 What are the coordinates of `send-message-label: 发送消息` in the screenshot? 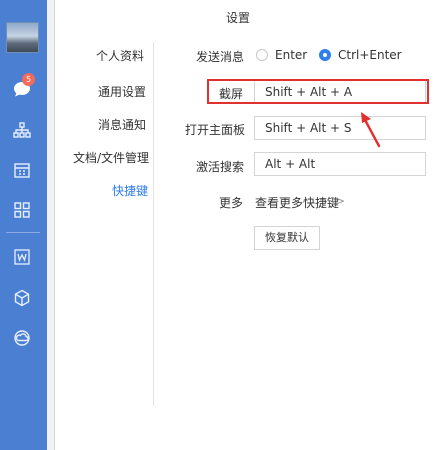 It's located at (220, 57).